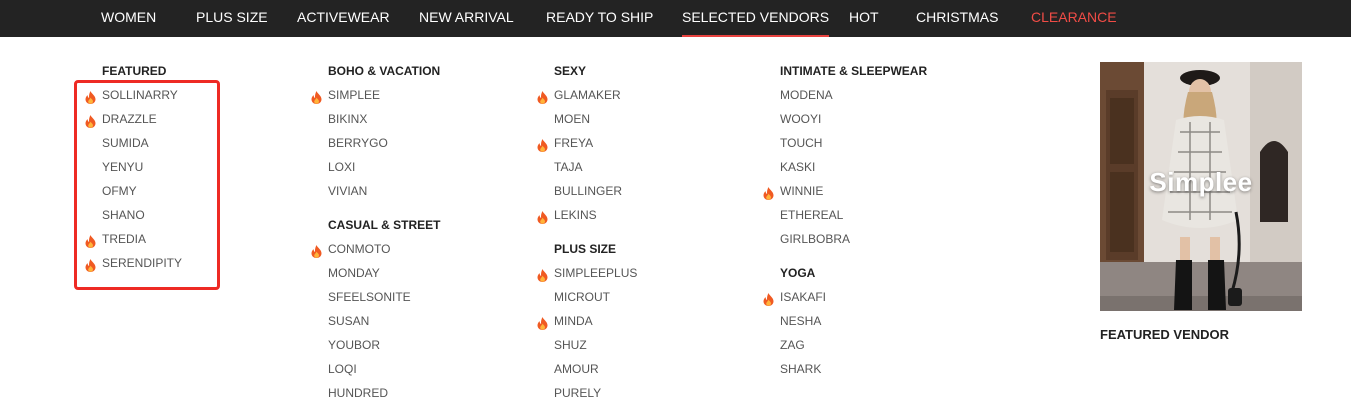  What do you see at coordinates (853, 119) in the screenshot?
I see `vendor-link-wooyi: WOOYI` at bounding box center [853, 119].